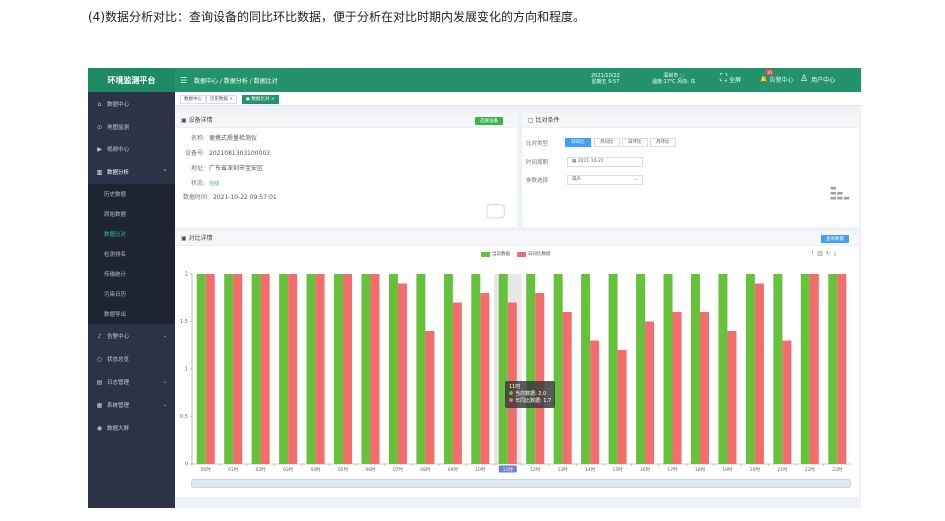 The width and height of the screenshot is (945, 521). Describe the element at coordinates (245, 197) in the screenshot. I see `device-time-value: 2021-10-22 09:57:01` at that location.